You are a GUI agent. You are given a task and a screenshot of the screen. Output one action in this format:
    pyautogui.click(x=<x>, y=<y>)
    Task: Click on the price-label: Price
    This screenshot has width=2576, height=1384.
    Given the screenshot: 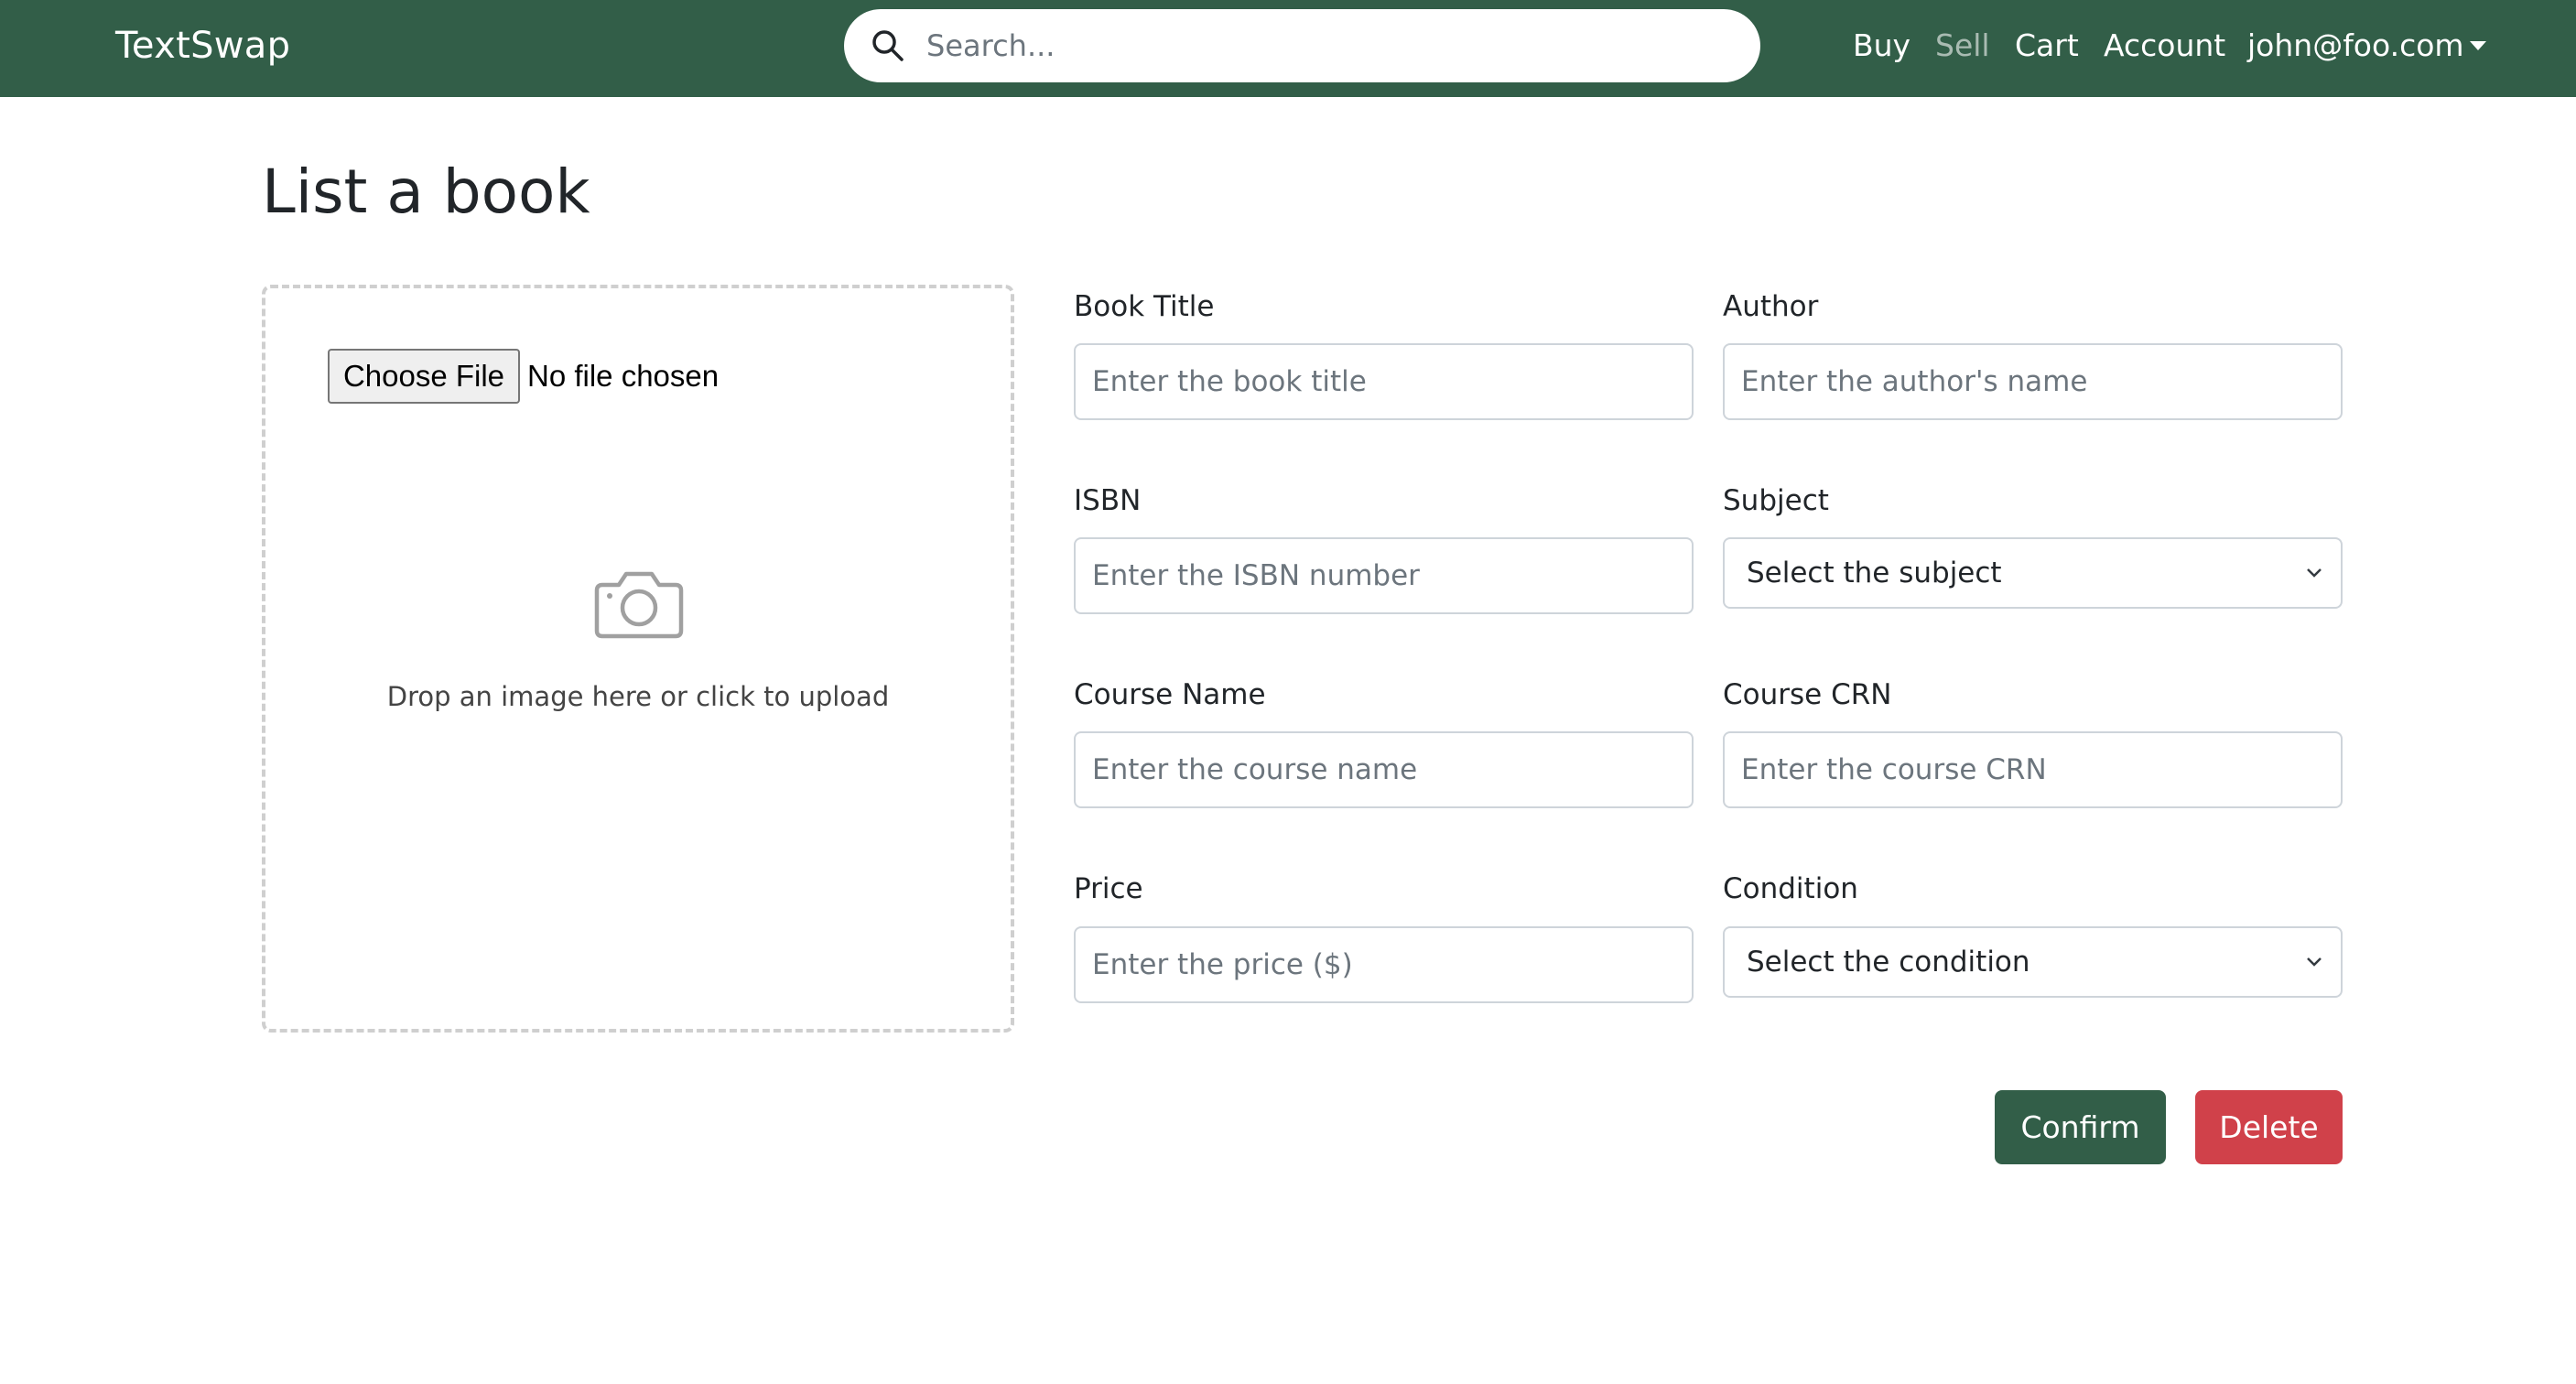 What is the action you would take?
    pyautogui.click(x=1108, y=888)
    